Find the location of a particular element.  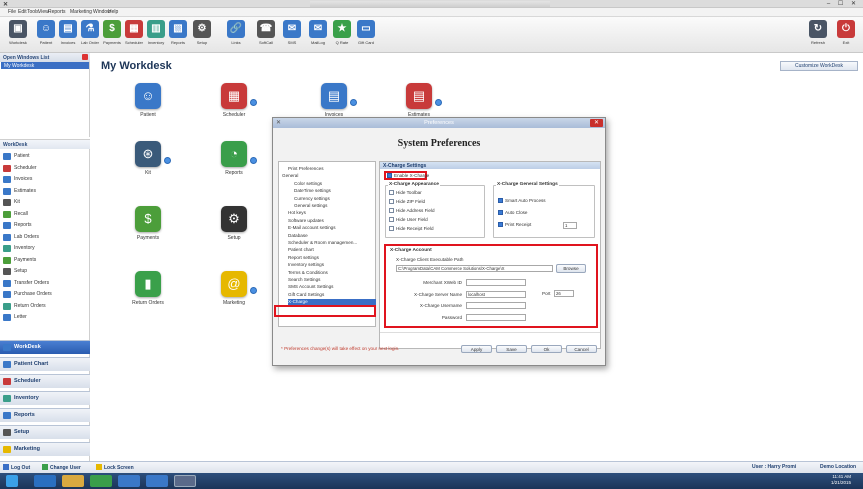

tree-node: Patient chart is located at coordinates (301, 250).